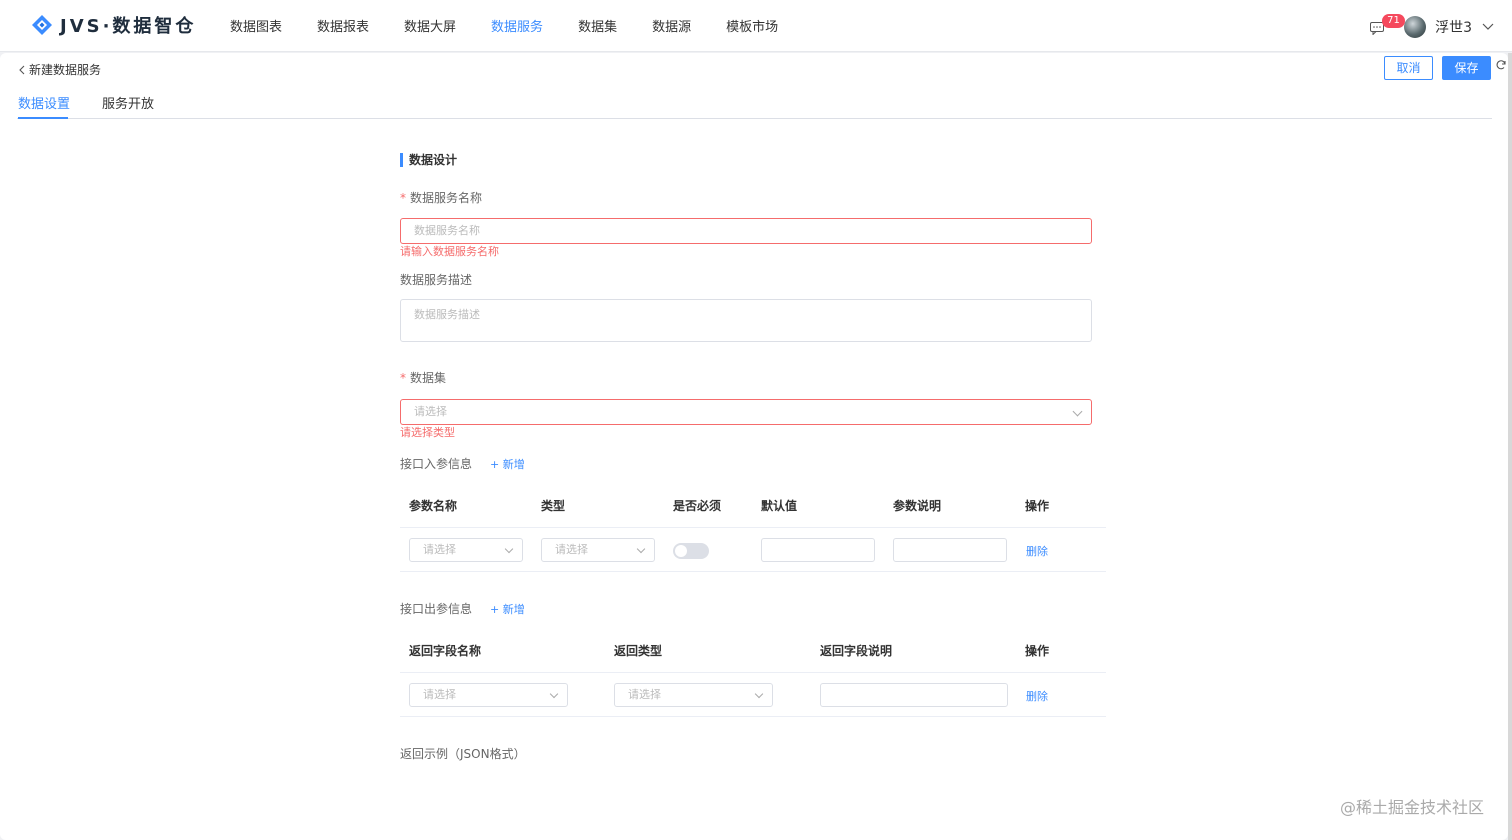 Image resolution: width=1512 pixels, height=840 pixels. What do you see at coordinates (507, 609) in the screenshot?
I see `add-out-param-button: + 新增` at bounding box center [507, 609].